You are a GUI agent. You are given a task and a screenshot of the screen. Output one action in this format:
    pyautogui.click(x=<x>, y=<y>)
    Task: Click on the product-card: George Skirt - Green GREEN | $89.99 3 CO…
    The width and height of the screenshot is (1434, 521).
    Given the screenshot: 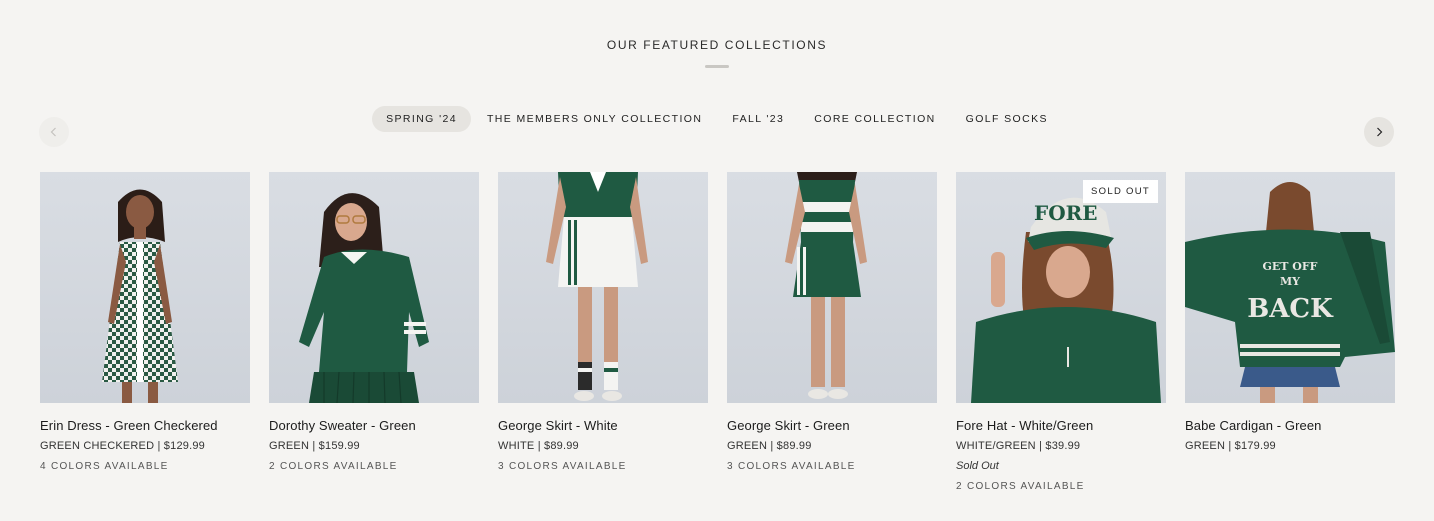 What is the action you would take?
    pyautogui.click(x=832, y=322)
    